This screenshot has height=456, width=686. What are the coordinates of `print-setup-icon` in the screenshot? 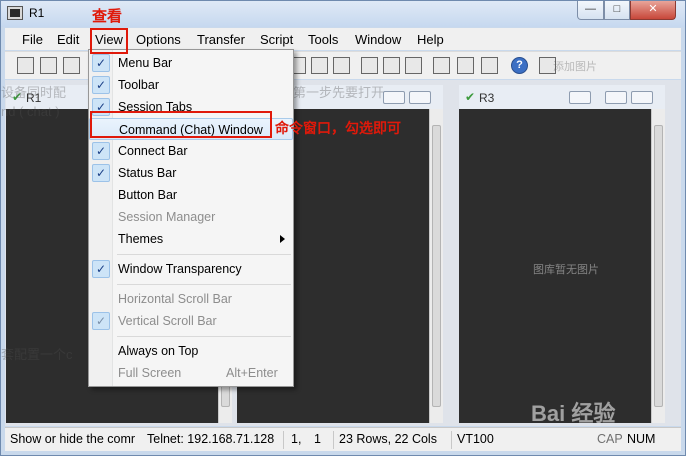 It's located at (413, 65).